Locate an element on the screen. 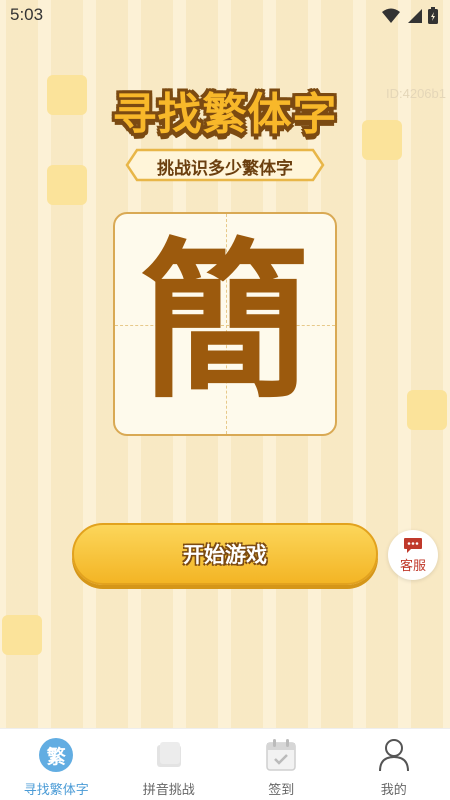 This screenshot has height=800, width=450. tab-label: 签到 is located at coordinates (281, 790).